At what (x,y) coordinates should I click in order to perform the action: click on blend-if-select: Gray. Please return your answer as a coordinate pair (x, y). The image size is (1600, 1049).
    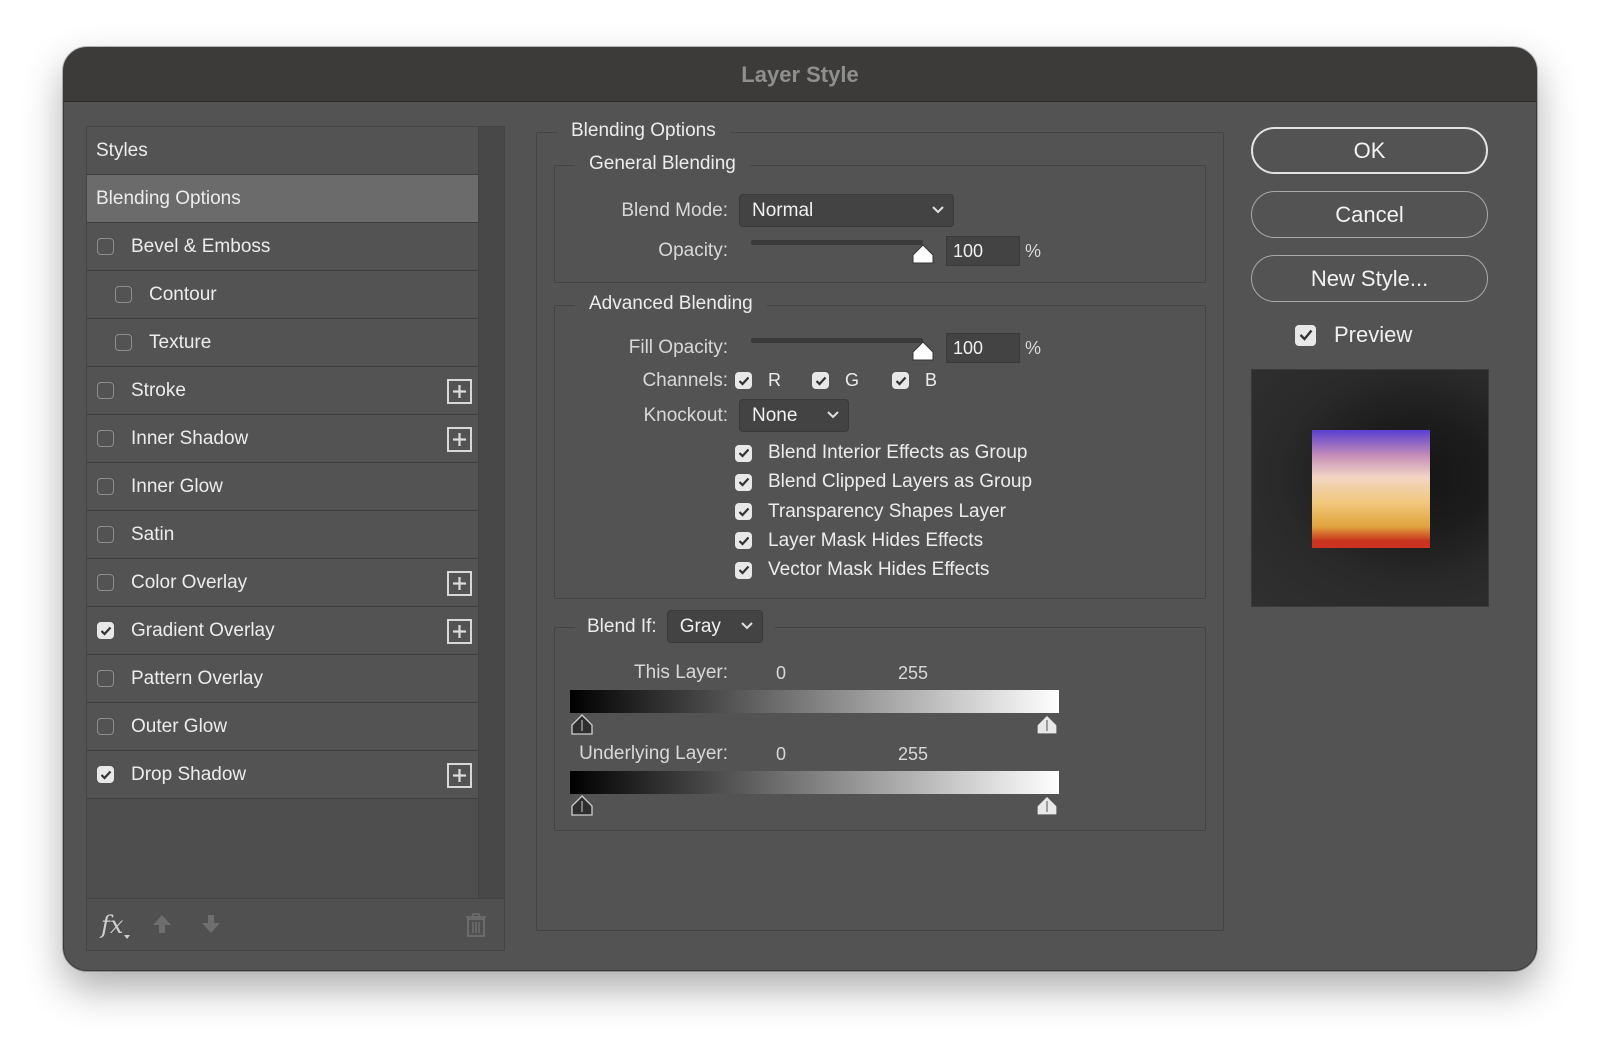
    Looking at the image, I should click on (714, 626).